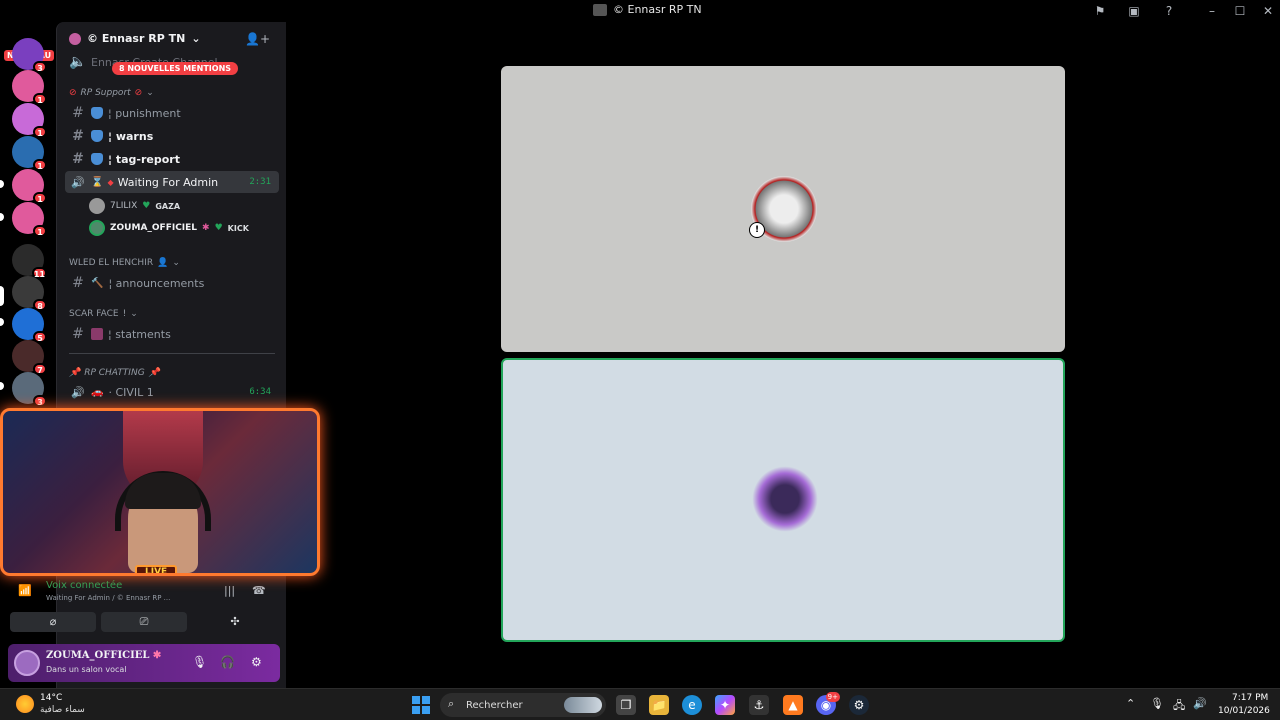  Describe the element at coordinates (1157, 703) in the screenshot. I see `microphone-tray-icon: 🎙` at that location.